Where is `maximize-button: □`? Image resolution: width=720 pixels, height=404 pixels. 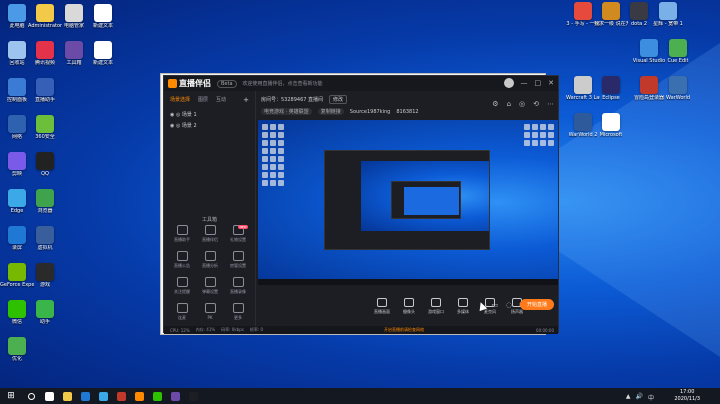
maximize-button: □ is located at coordinates (538, 83).